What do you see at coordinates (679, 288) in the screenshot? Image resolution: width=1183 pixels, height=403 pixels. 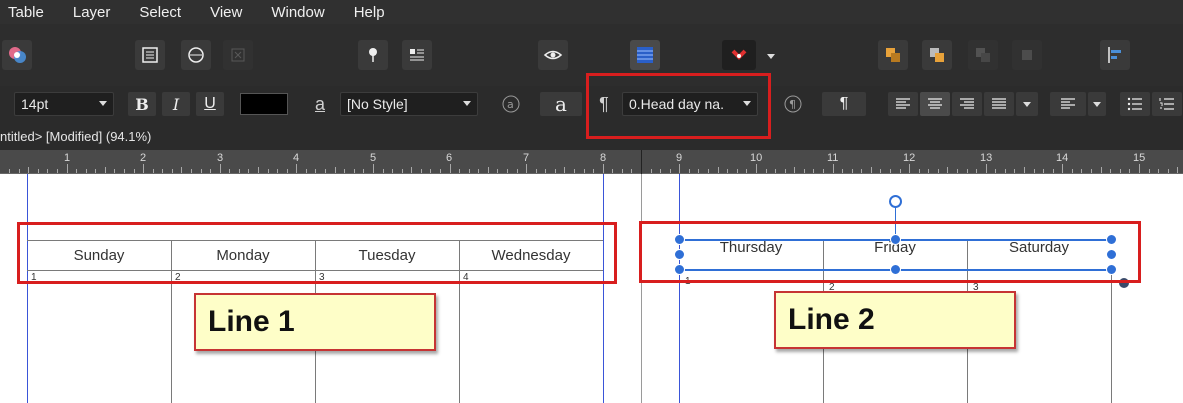 I see `margin-guide` at bounding box center [679, 288].